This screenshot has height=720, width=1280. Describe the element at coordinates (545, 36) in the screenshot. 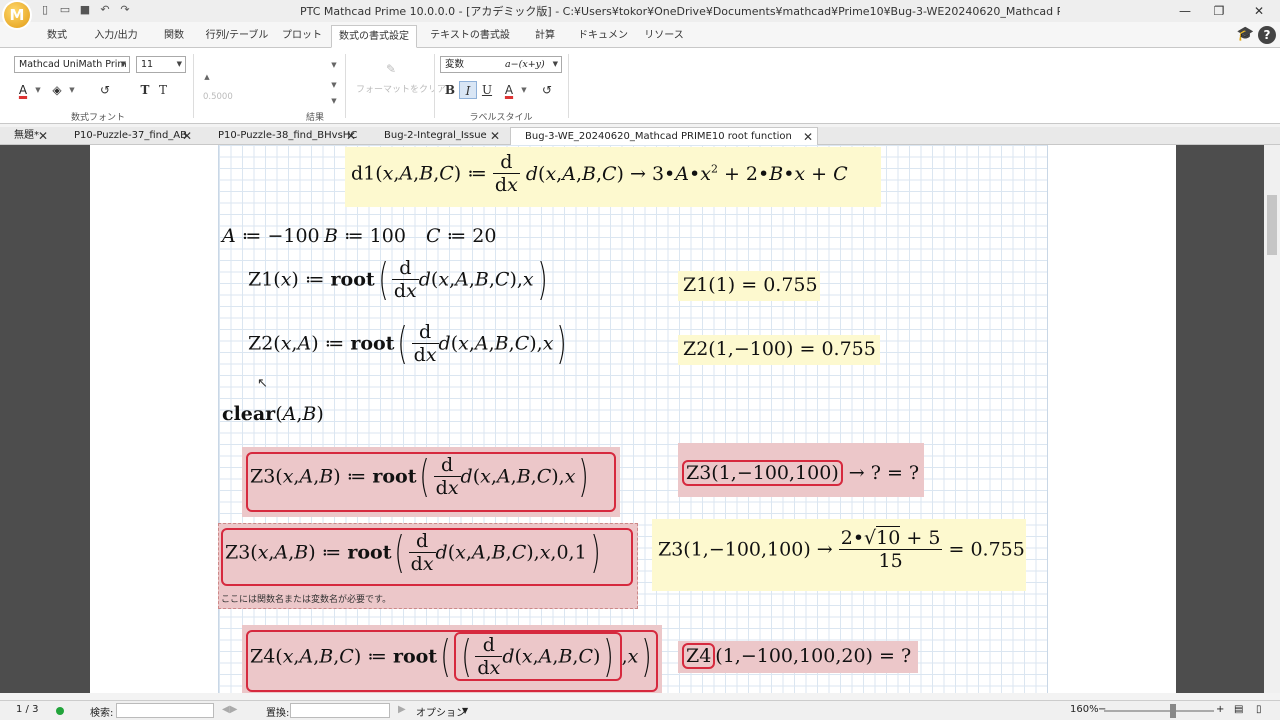

I see `tab-calculation: 計算` at that location.